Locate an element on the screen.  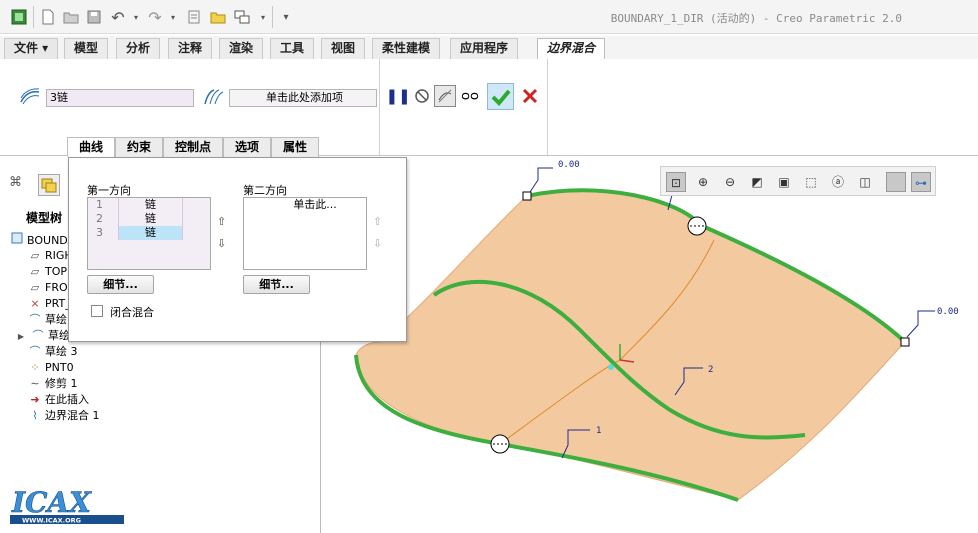
customize-toolbar-icon: ▾ is located at coordinates (286, 17).